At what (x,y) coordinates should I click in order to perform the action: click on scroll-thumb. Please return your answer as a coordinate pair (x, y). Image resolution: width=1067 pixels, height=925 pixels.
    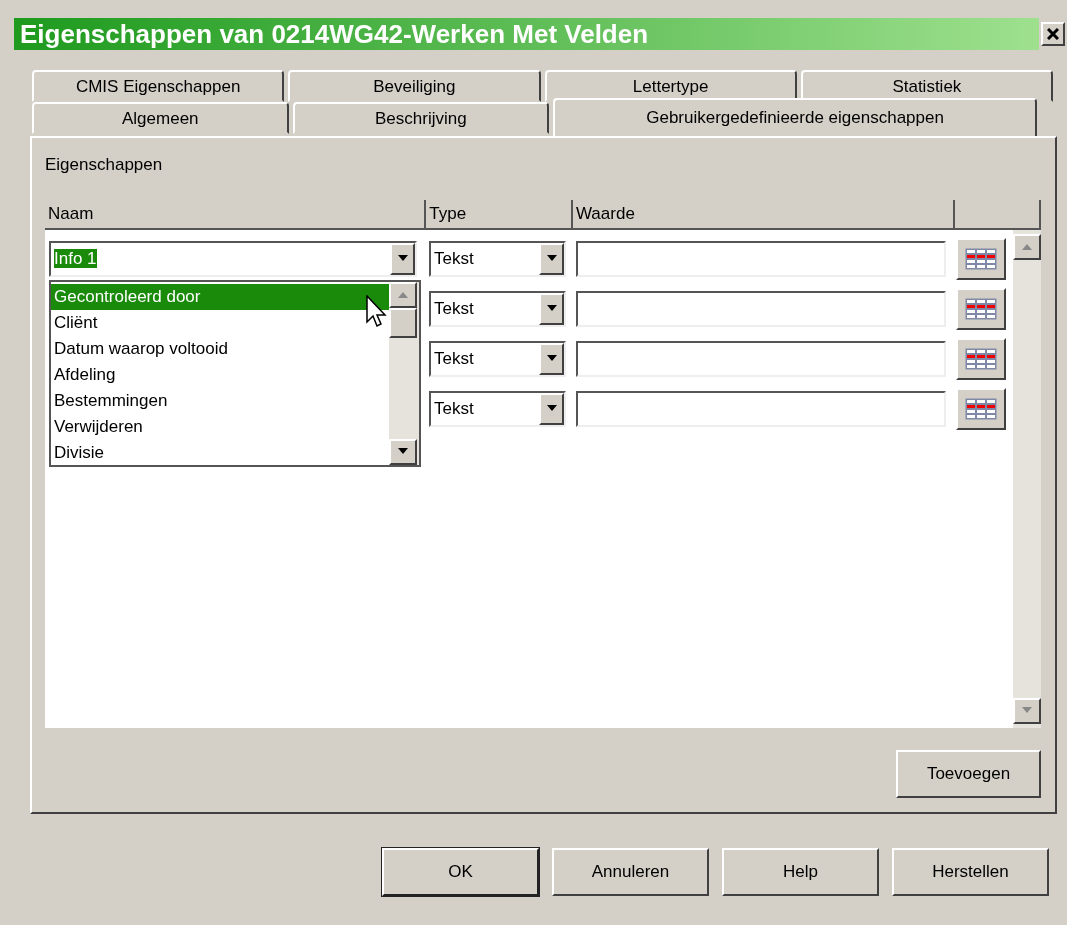
    Looking at the image, I should click on (403, 322).